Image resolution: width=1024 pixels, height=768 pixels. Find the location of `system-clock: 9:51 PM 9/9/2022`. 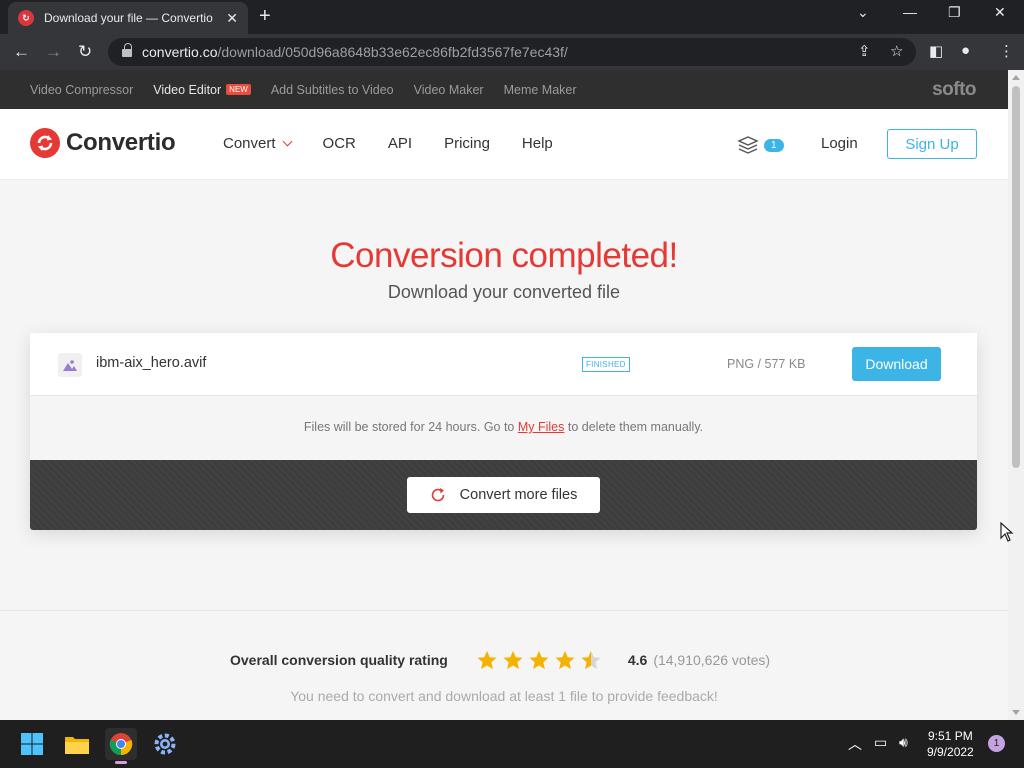

system-clock: 9:51 PM 9/9/2022 is located at coordinates (950, 744).